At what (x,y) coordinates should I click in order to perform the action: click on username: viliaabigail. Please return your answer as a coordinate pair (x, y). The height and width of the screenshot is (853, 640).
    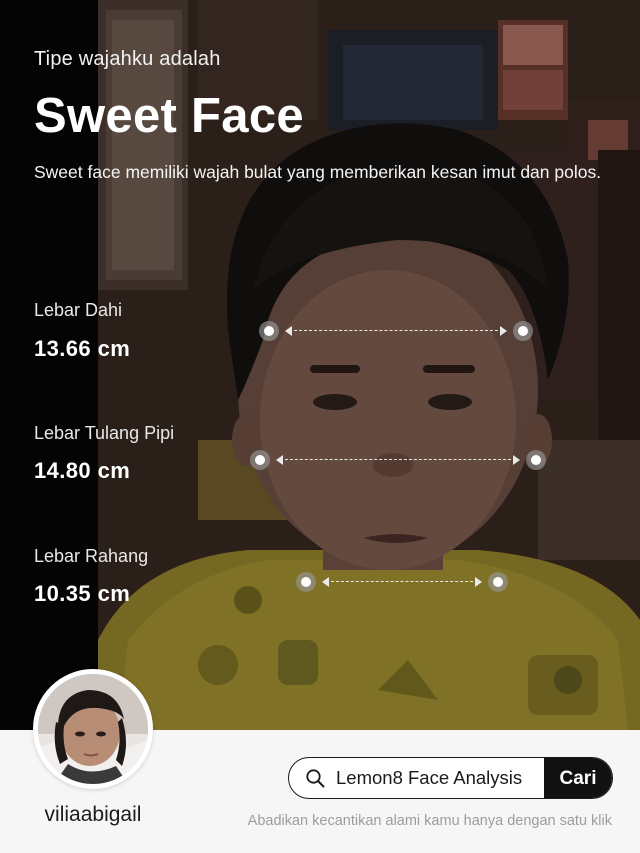
    Looking at the image, I should click on (93, 815).